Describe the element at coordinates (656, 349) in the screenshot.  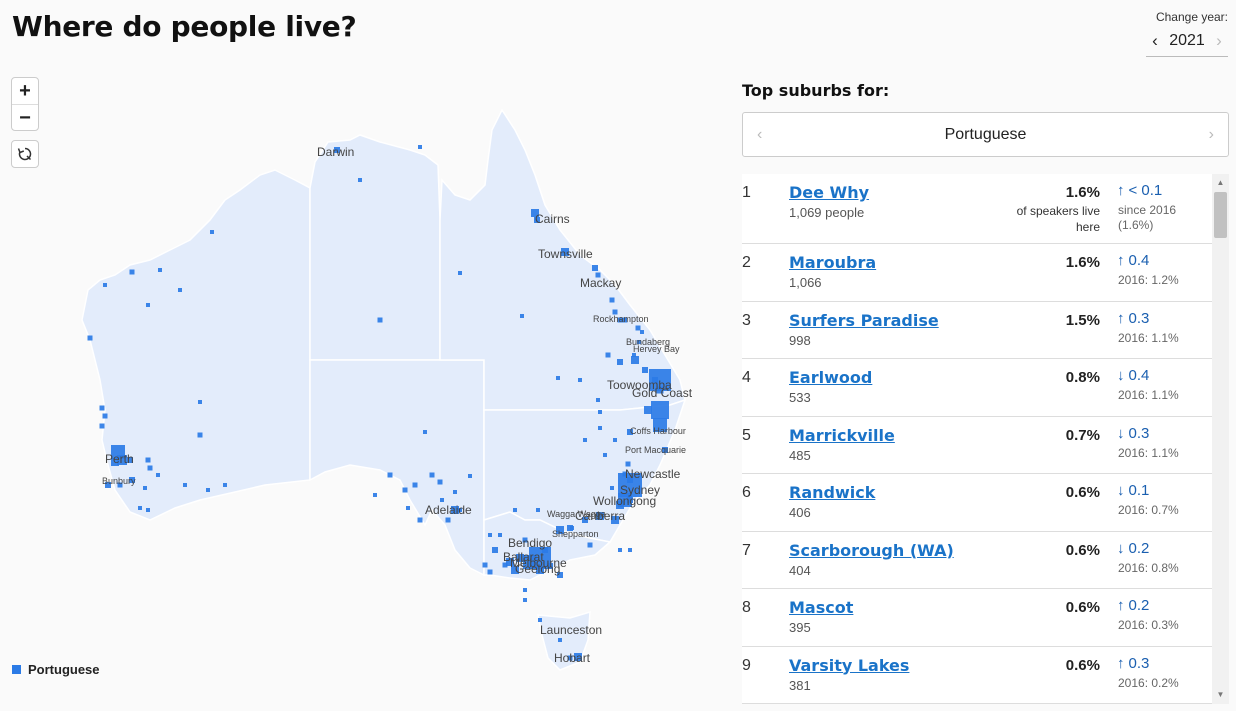
I see `city-label: Hervey Bay` at that location.